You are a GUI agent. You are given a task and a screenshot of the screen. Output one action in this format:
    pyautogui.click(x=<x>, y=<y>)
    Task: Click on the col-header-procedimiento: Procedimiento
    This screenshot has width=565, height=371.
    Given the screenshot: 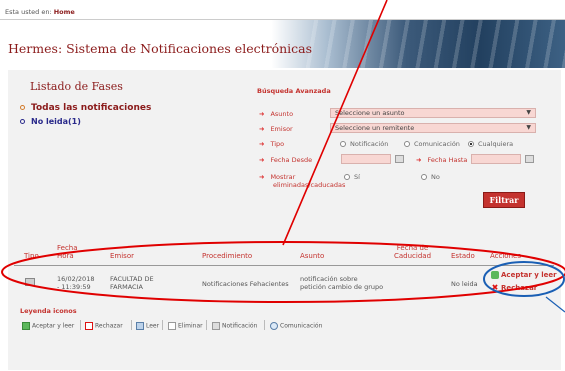 What is the action you would take?
    pyautogui.click(x=227, y=256)
    